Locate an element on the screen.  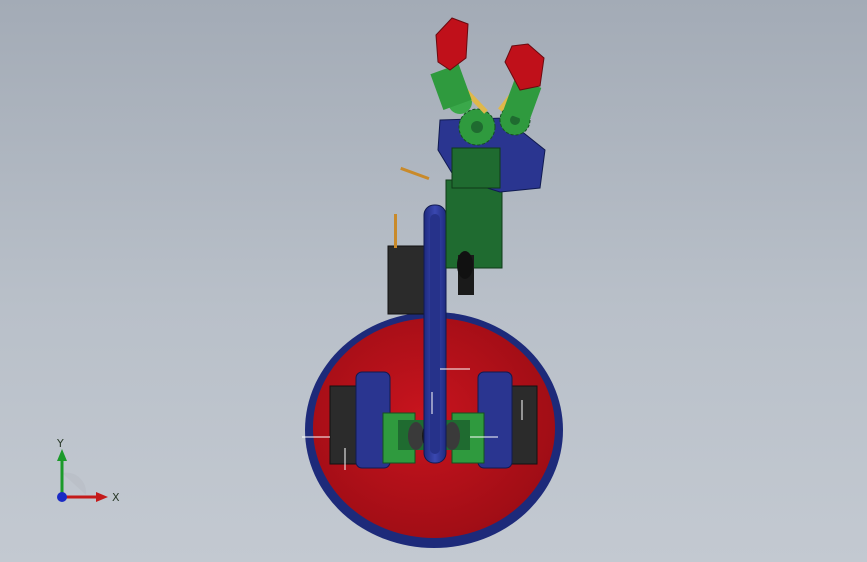
gripper-right-finger is located at coordinates (524, 67).